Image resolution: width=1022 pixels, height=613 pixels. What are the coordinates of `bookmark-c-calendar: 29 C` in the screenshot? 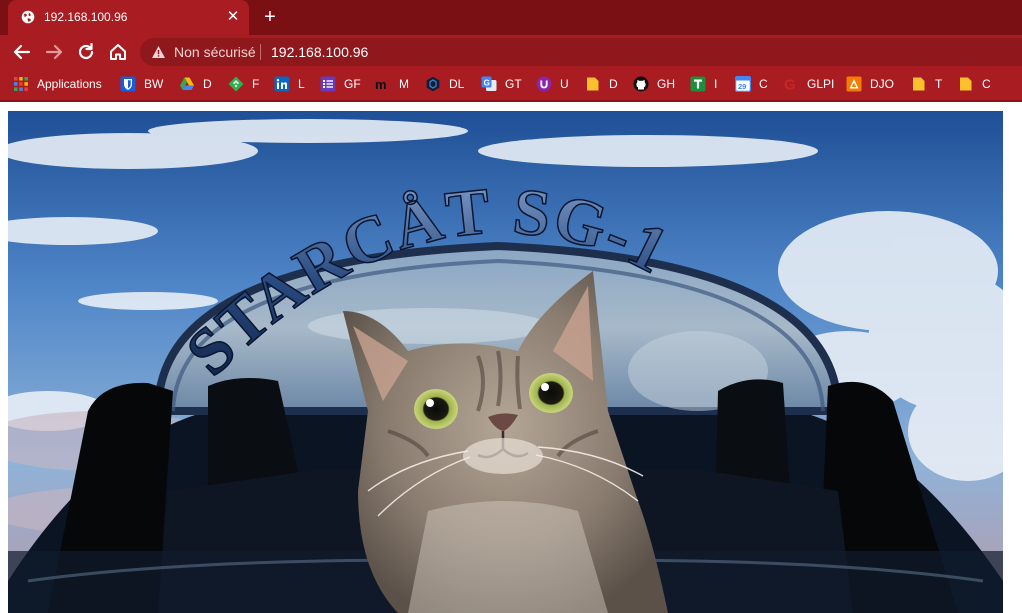 It's located at (751, 84).